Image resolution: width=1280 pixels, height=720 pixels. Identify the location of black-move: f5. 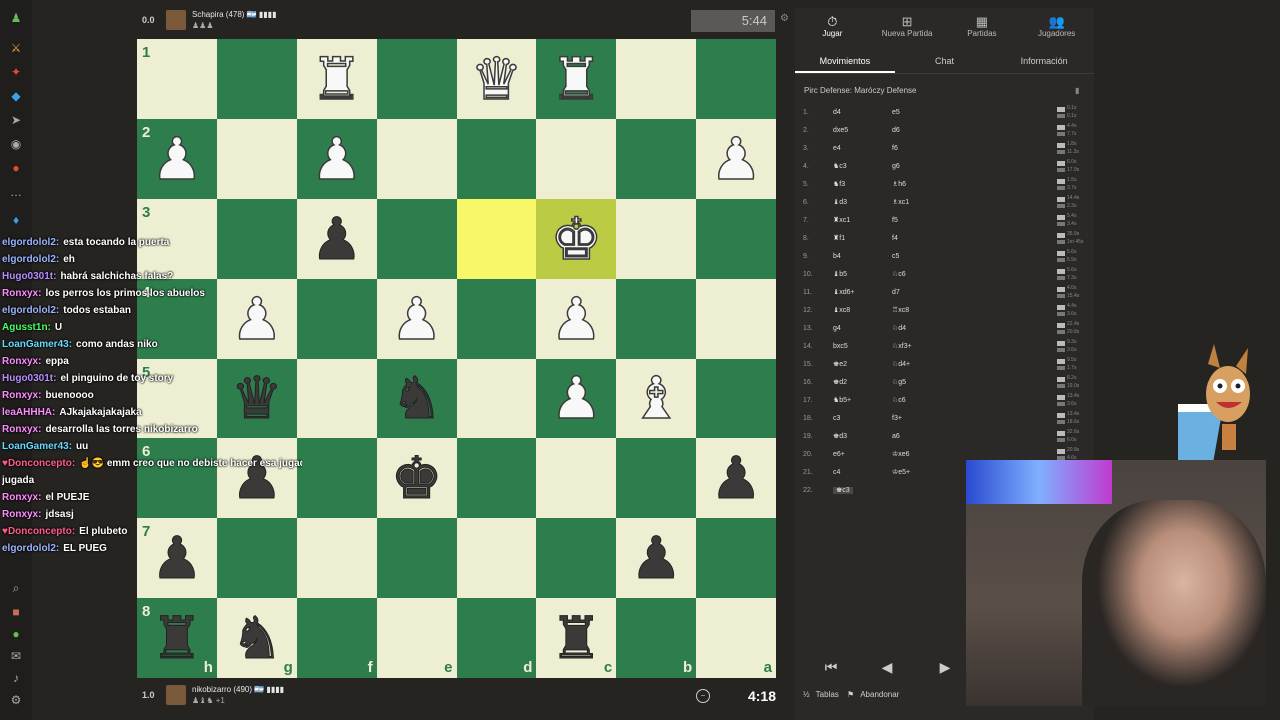
(895, 221).